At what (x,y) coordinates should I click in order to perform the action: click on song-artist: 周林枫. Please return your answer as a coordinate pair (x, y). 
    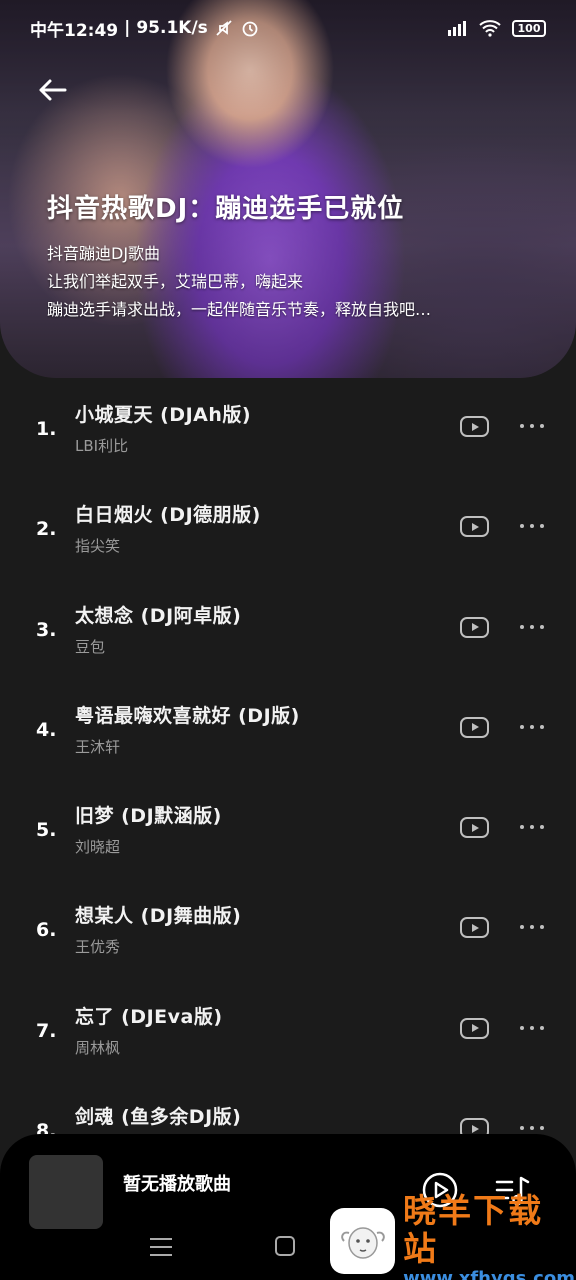
    Looking at the image, I should click on (98, 1047).